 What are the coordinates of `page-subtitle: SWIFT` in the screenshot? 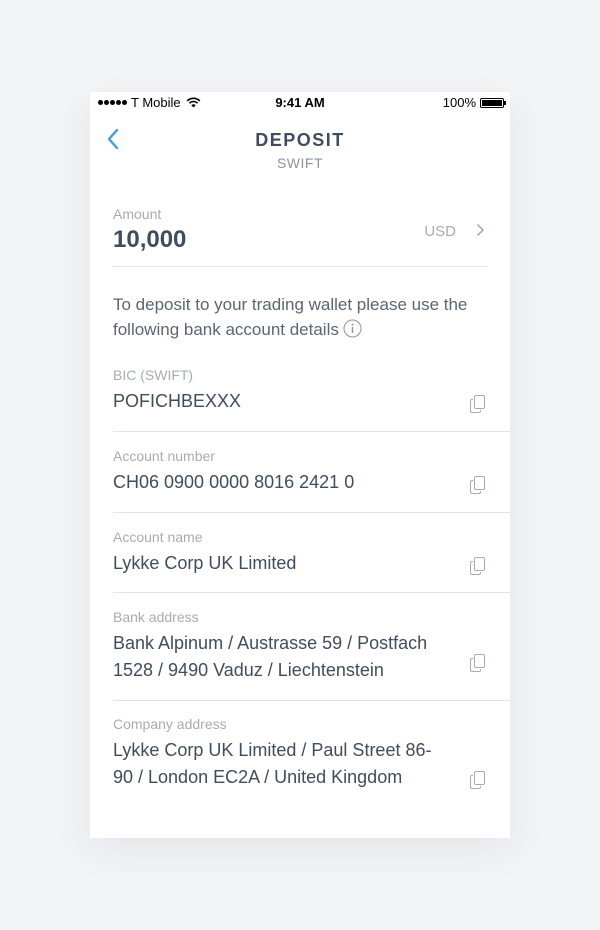 It's located at (300, 163).